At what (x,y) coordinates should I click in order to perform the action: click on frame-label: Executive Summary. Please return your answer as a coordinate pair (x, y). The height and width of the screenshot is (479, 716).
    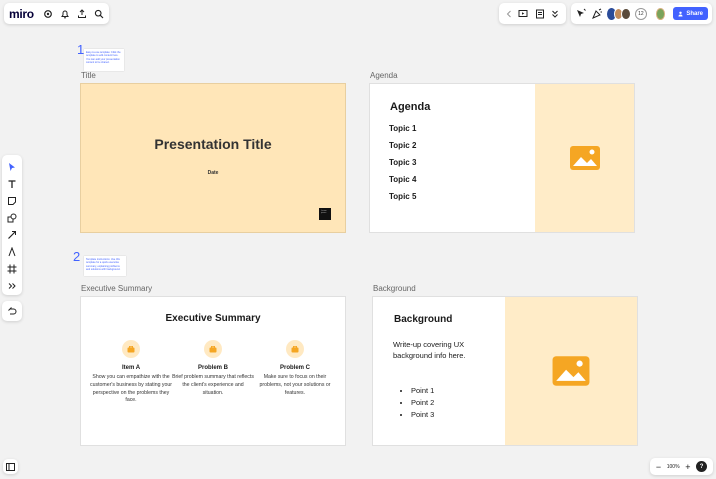
    Looking at the image, I should click on (116, 288).